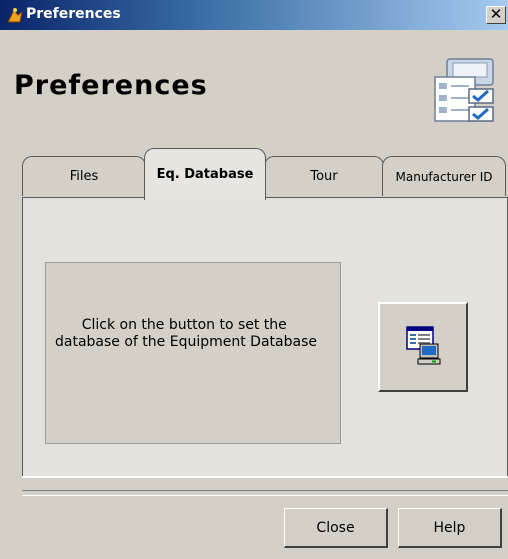  I want to click on window-title: Preferences, so click(73, 14).